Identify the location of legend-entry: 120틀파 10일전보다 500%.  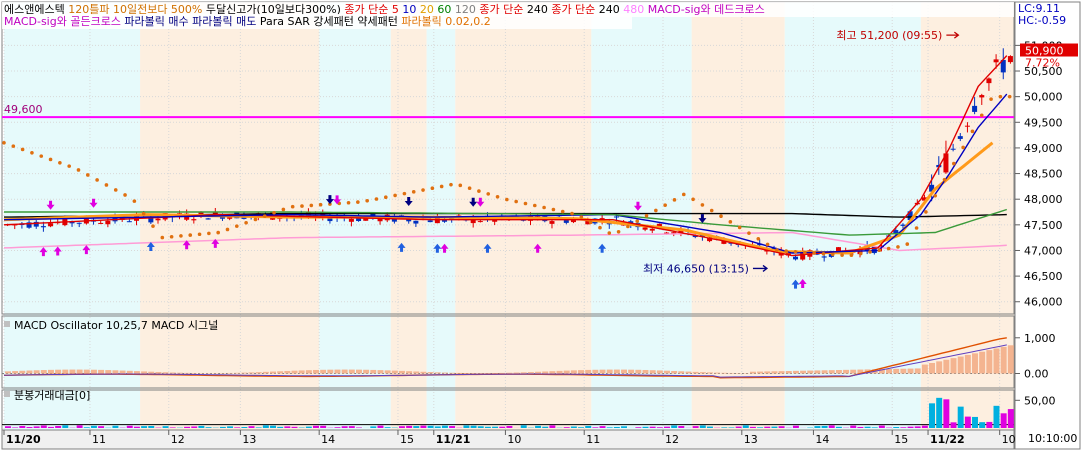
(134, 9).